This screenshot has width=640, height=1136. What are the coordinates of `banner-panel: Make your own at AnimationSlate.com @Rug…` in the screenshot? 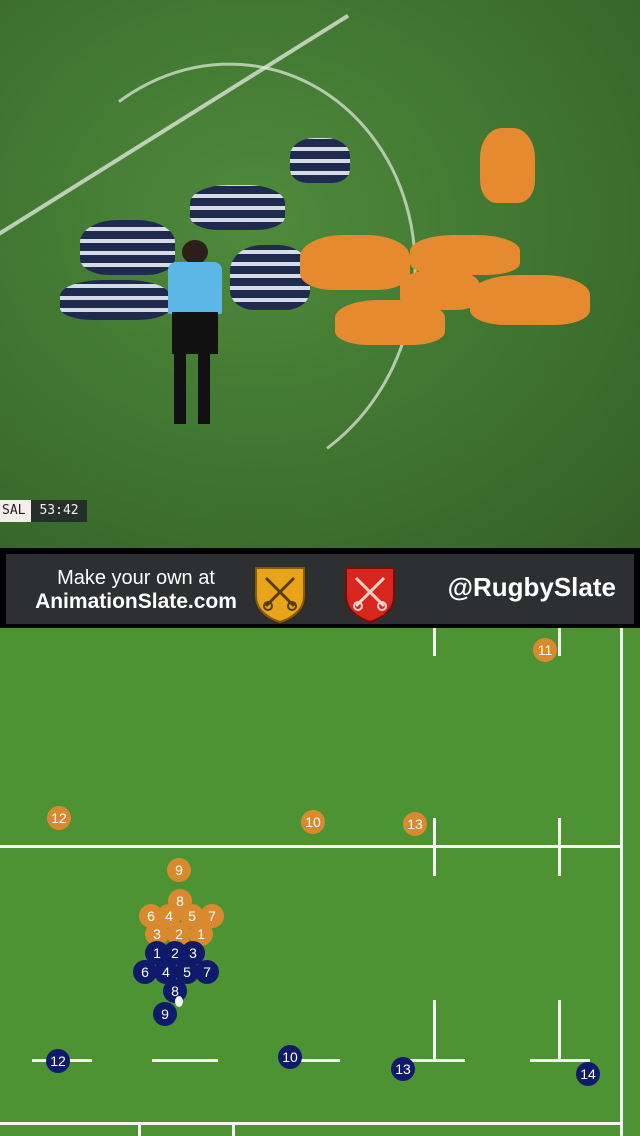 It's located at (320, 589).